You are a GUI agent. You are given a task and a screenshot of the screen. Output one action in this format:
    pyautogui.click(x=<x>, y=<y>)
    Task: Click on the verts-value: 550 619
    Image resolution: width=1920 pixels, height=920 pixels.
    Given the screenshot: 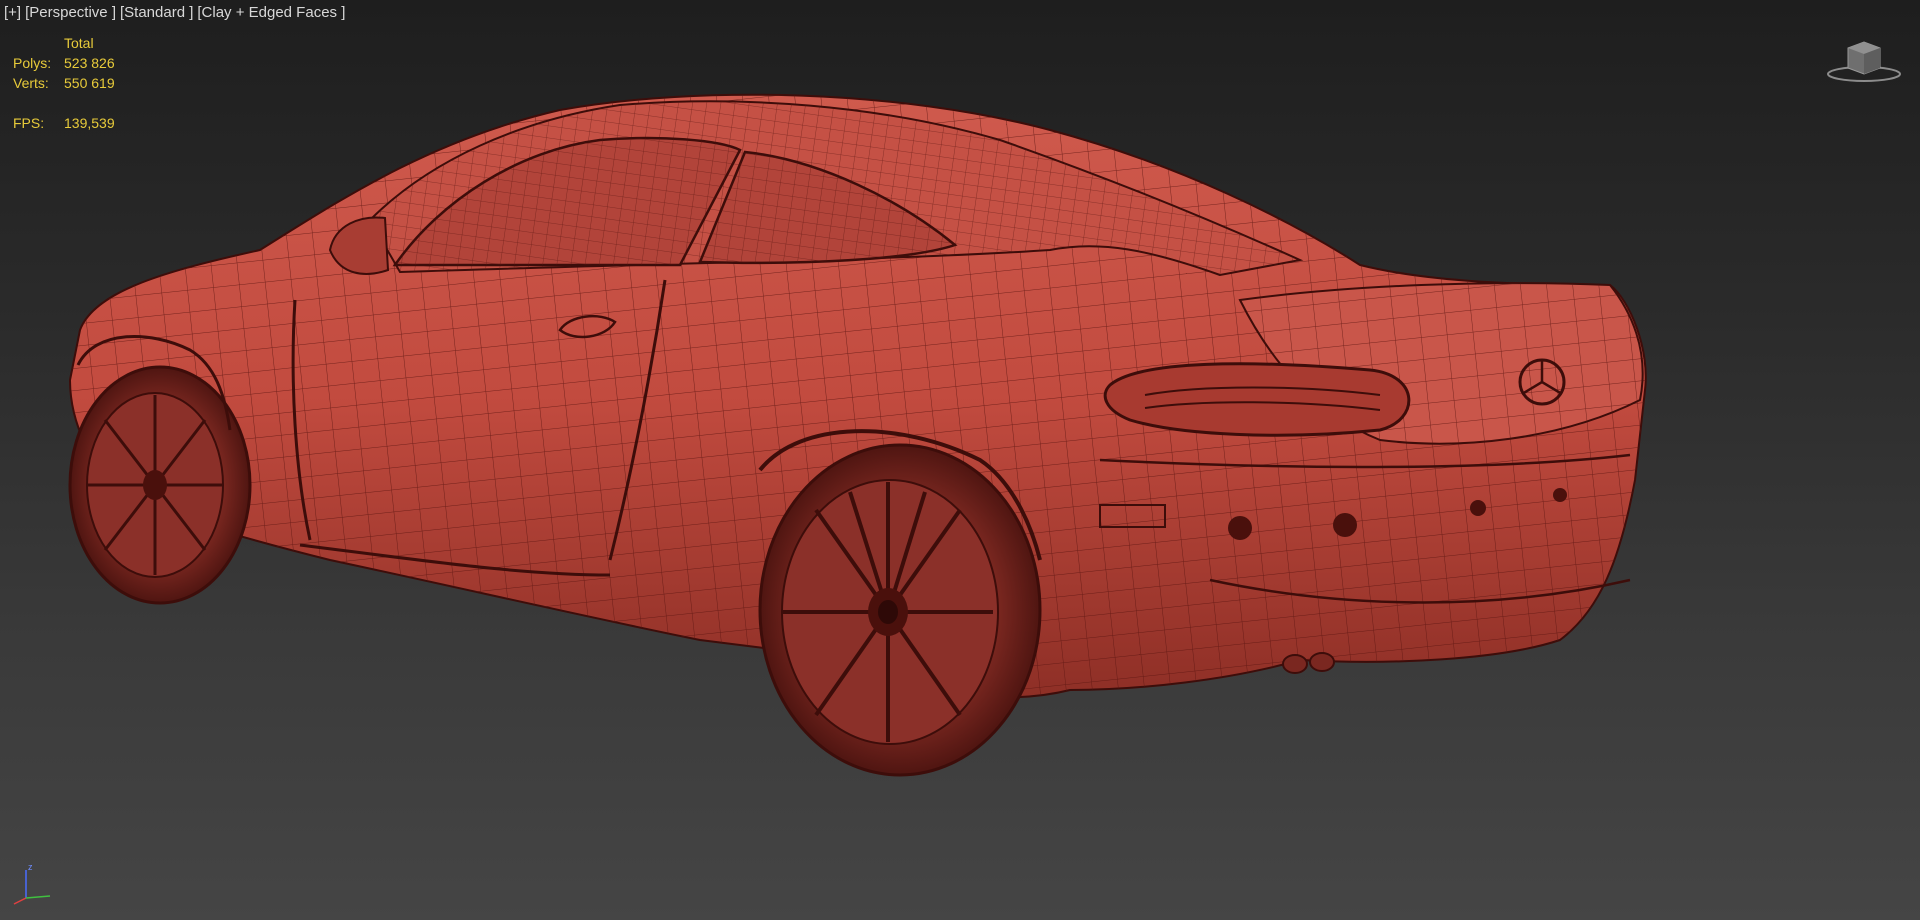 What is the action you would take?
    pyautogui.click(x=89, y=83)
    